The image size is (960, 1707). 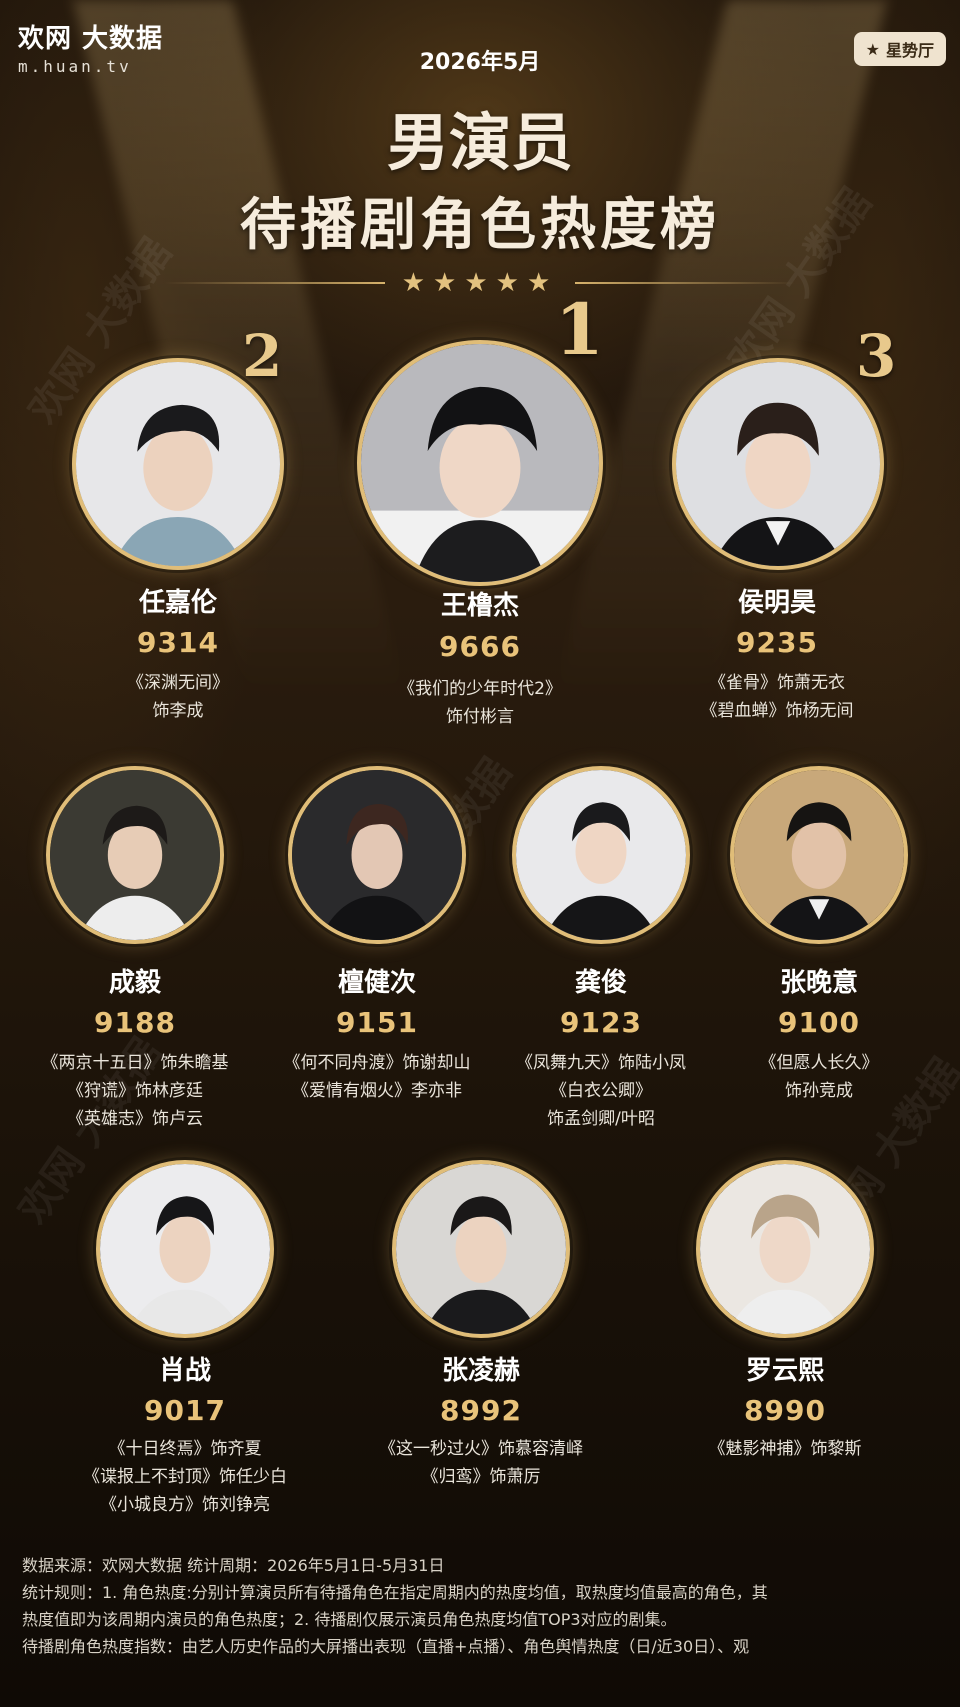 I want to click on rank-number: 2, so click(x=262, y=356).